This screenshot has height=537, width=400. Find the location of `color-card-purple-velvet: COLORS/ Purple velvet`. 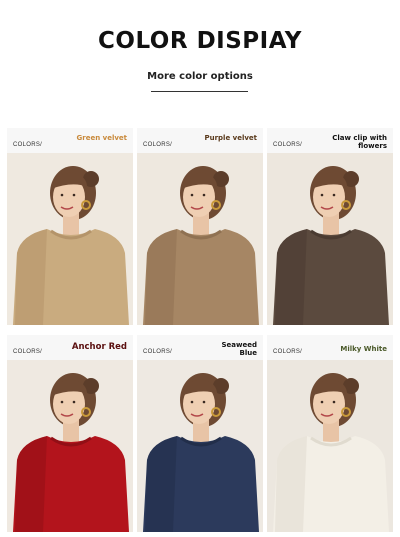

color-card-purple-velvet: COLORS/ Purple velvet is located at coordinates (200, 226).